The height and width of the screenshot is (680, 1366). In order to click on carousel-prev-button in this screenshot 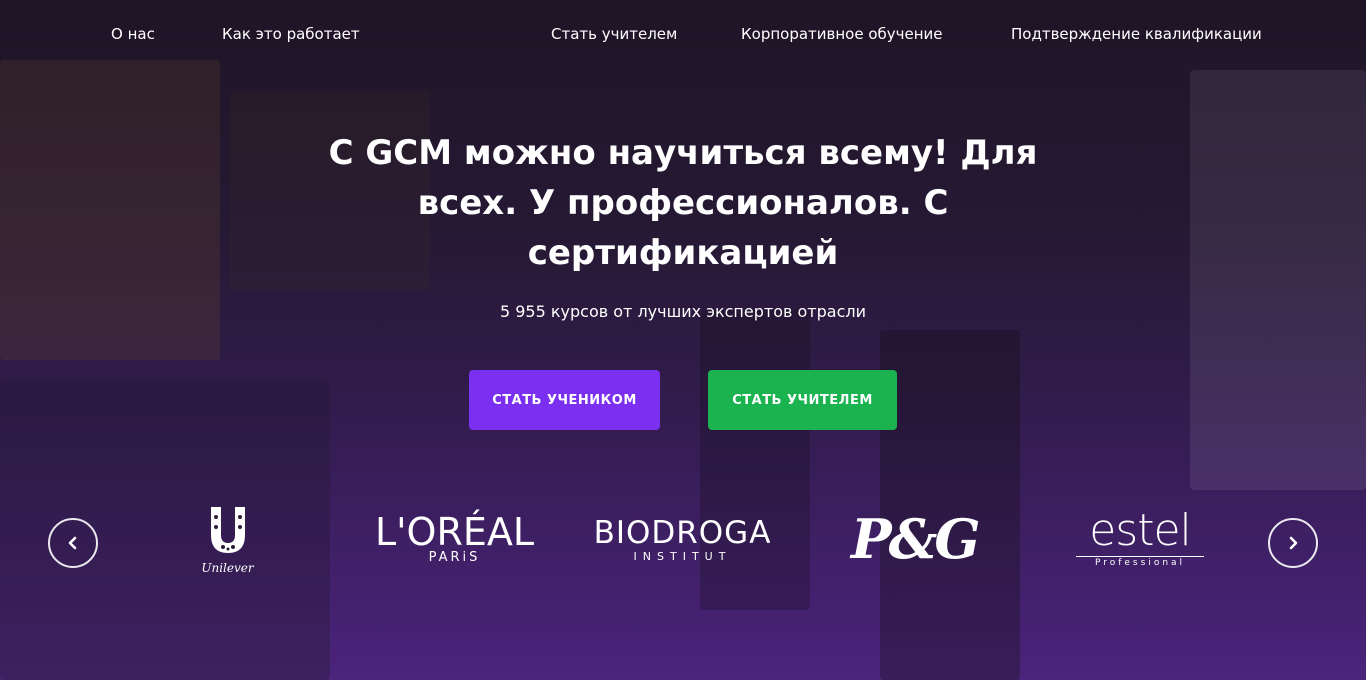, I will do `click(73, 543)`.